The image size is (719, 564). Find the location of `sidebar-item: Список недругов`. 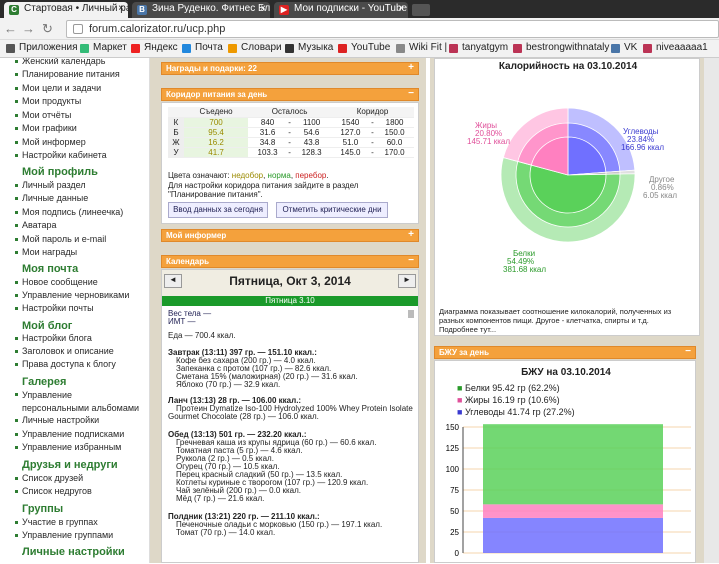

sidebar-item: Список недругов is located at coordinates (53, 491).